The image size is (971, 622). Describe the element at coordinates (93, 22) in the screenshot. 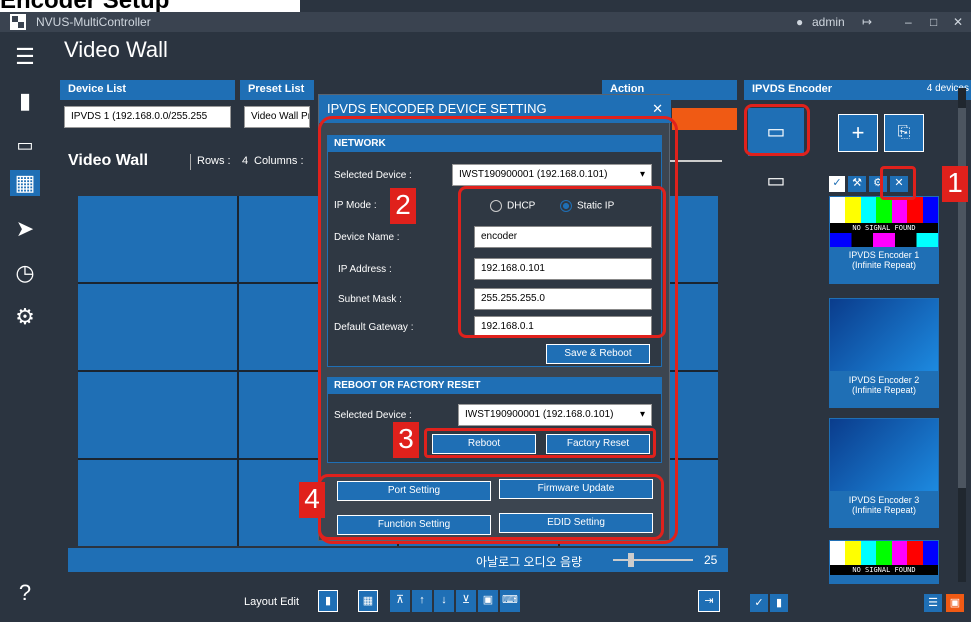

I see `app-title: NVUS-MultiController` at that location.